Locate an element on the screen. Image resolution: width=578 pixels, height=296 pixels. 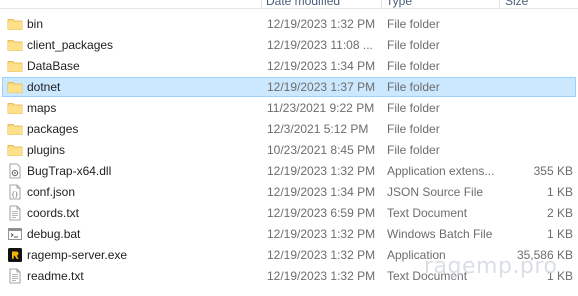
file-date-modified: 12/19/2023 6:59 PM is located at coordinates (321, 213).